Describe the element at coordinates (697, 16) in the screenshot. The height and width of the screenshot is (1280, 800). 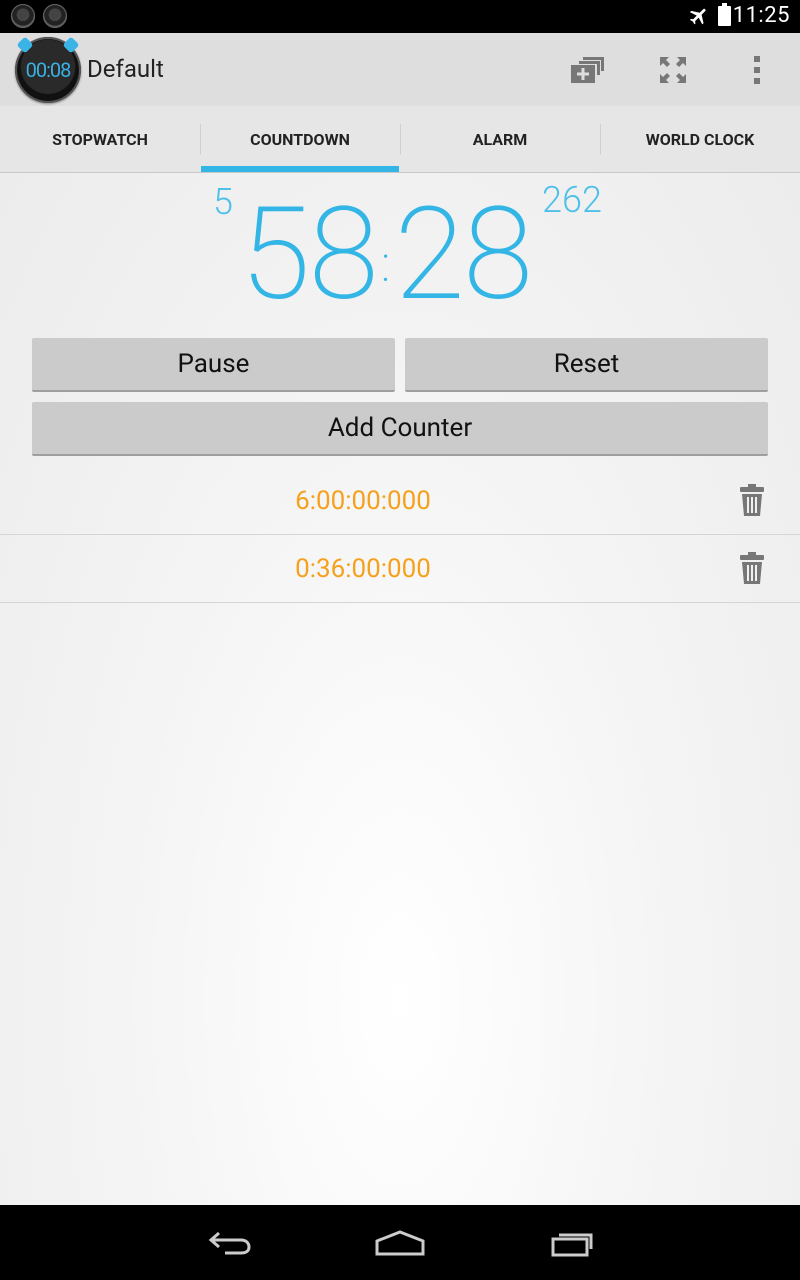
I see `airplane-mode-icon` at that location.